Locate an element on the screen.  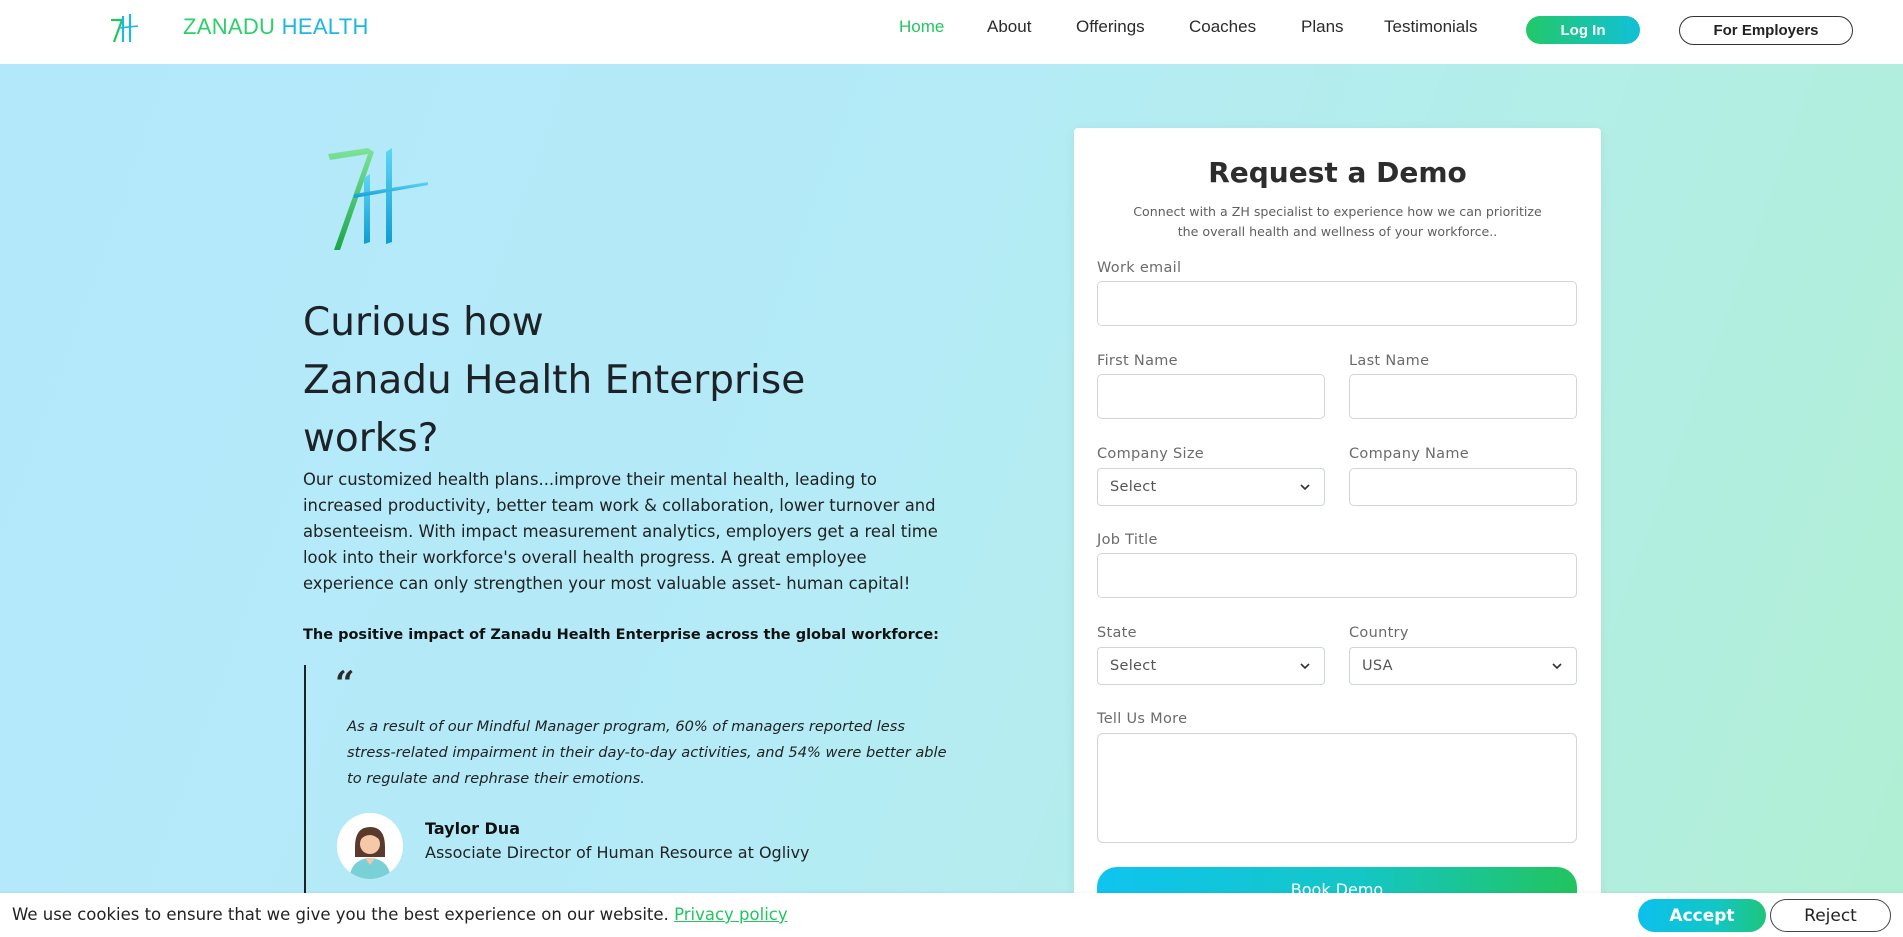
hero-title-line-3: works? is located at coordinates (371, 438).